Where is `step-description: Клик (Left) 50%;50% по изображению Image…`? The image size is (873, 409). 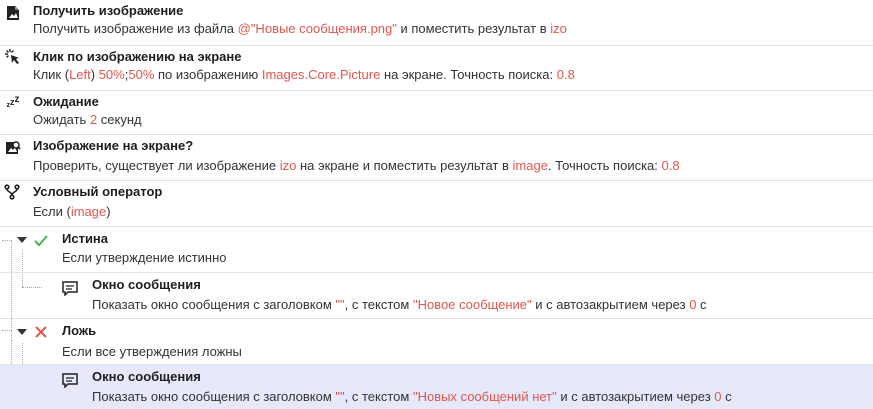
step-description: Клик (Left) 50%;50% по изображению Image… is located at coordinates (304, 74).